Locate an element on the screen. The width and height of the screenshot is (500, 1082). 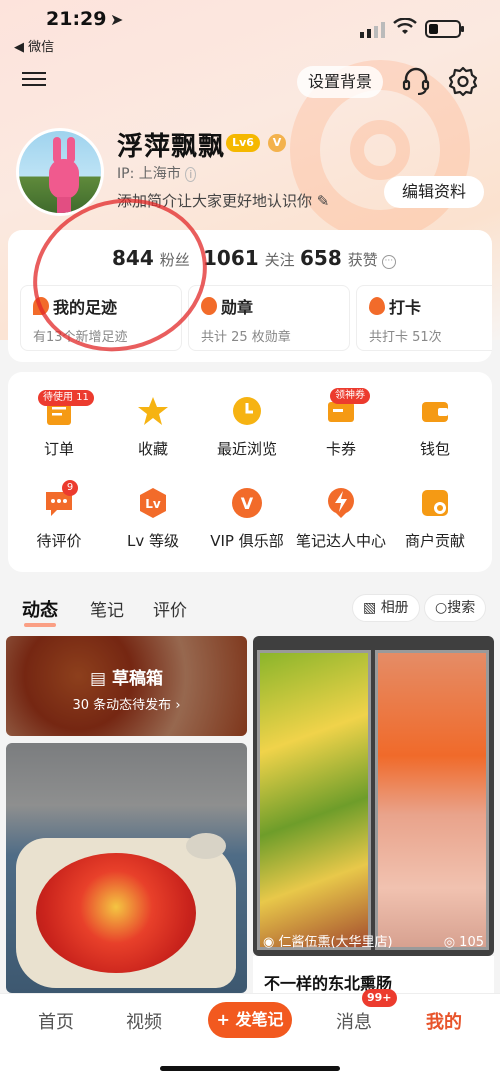
coupons-badge: 领神券 is located at coordinates (350, 396).